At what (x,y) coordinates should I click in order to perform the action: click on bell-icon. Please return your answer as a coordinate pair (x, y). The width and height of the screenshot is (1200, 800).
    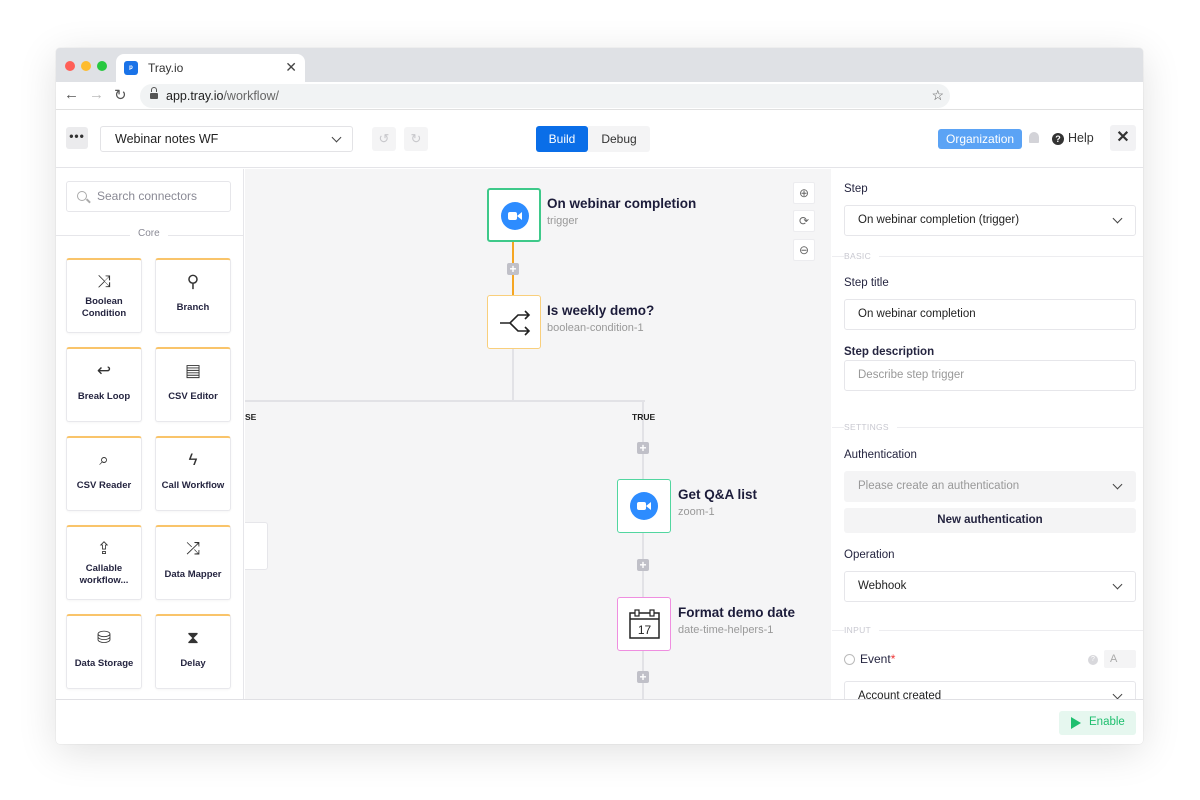
    Looking at the image, I should click on (1034, 137).